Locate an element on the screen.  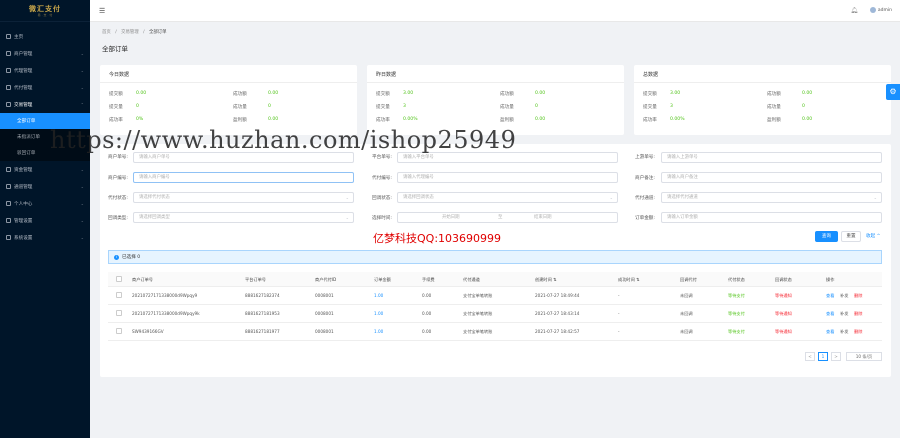
column-header: 商户订单号 is located at coordinates (142, 280).